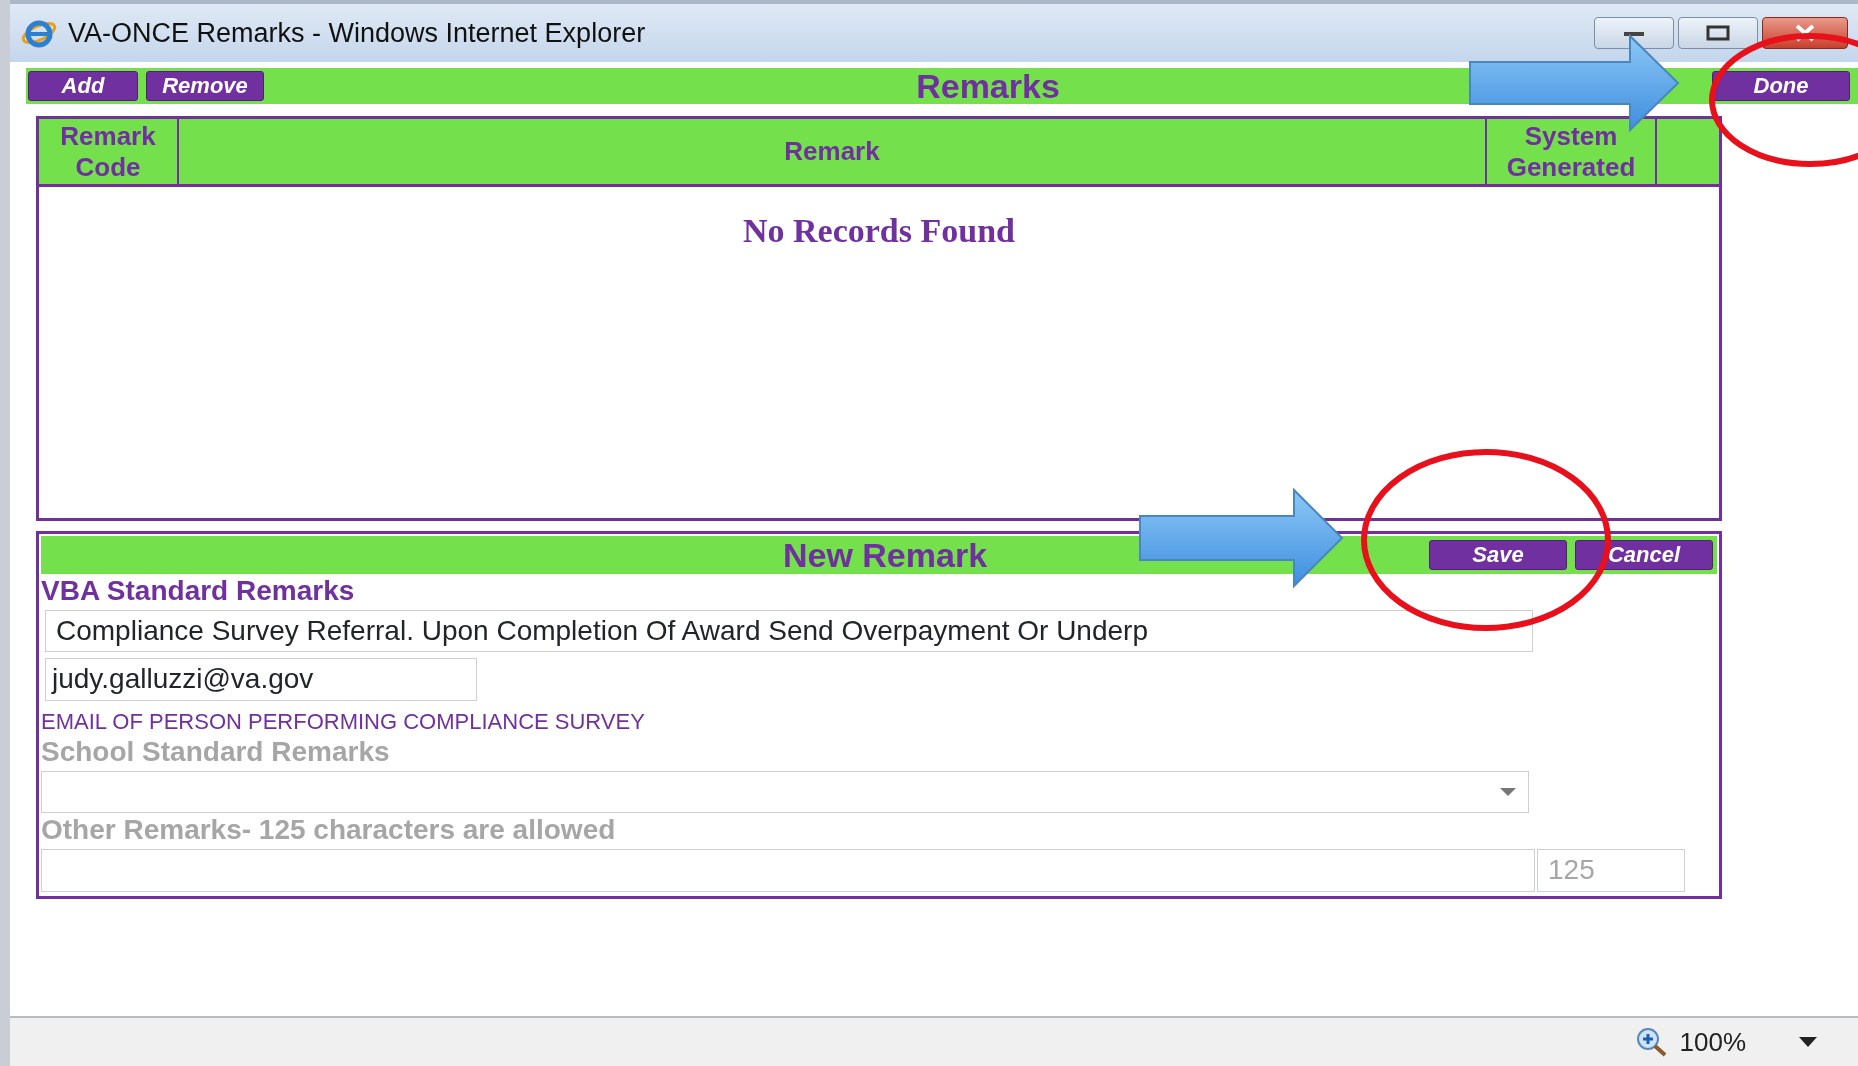 Image resolution: width=1858 pixels, height=1066 pixels. Describe the element at coordinates (216, 751) in the screenshot. I see `field-label: School Standard Remarks` at that location.